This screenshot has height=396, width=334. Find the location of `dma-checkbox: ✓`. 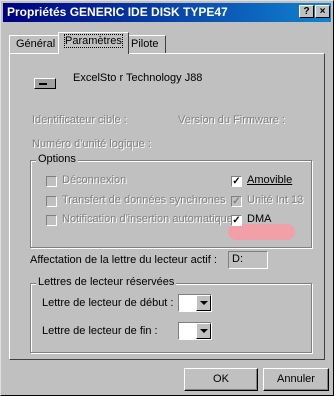

dma-checkbox: ✓ is located at coordinates (236, 220).